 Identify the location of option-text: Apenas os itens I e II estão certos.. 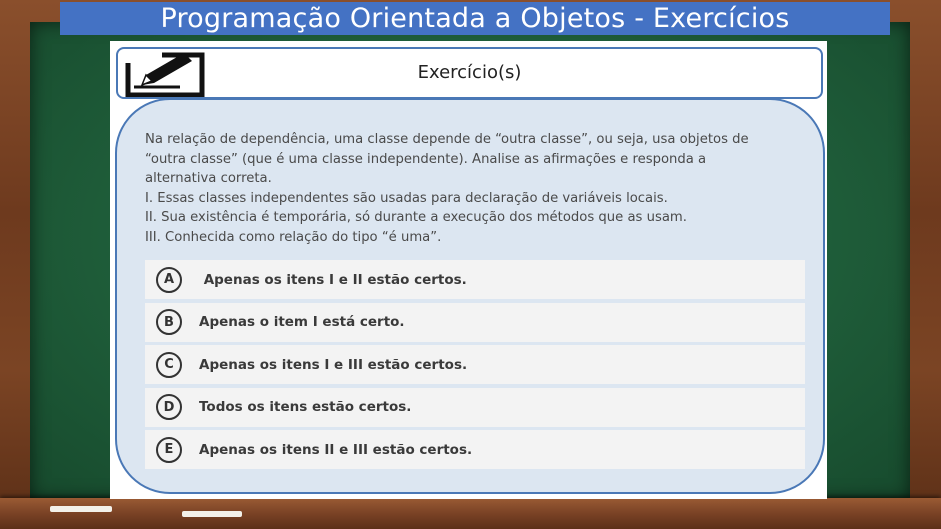
(333, 279).